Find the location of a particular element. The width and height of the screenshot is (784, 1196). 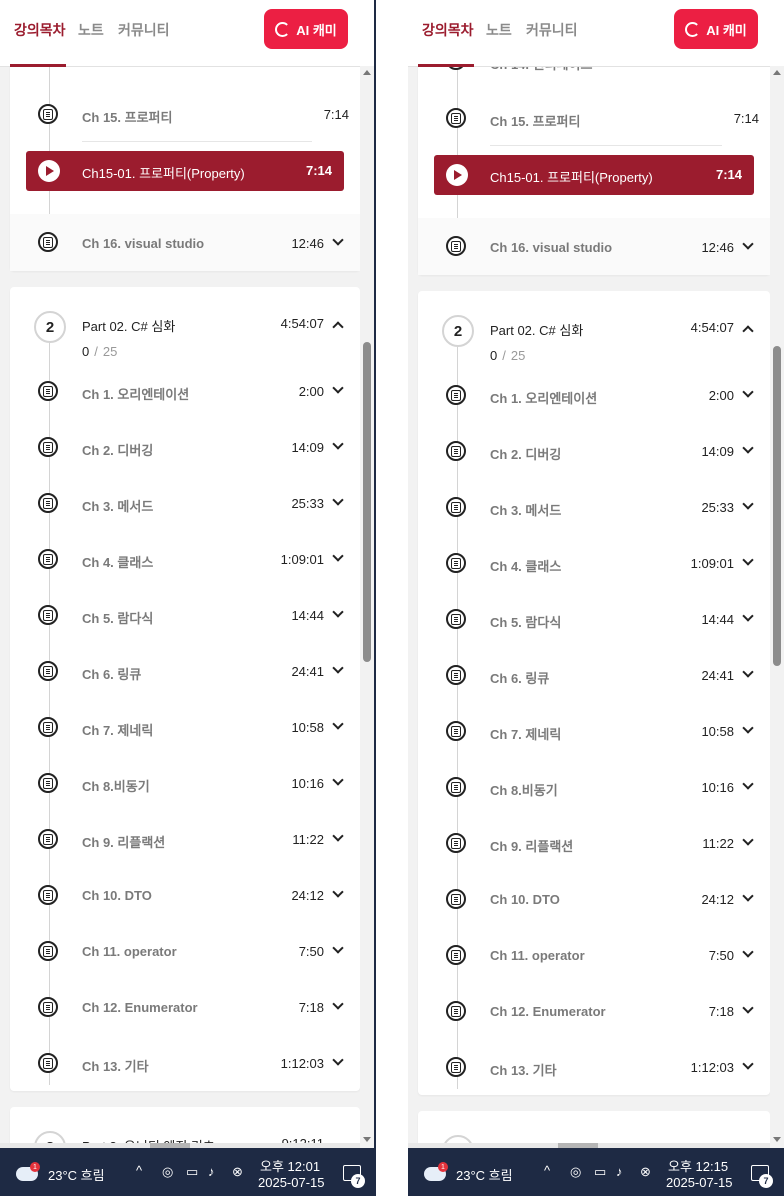

notification-count: 7 is located at coordinates (766, 1181).